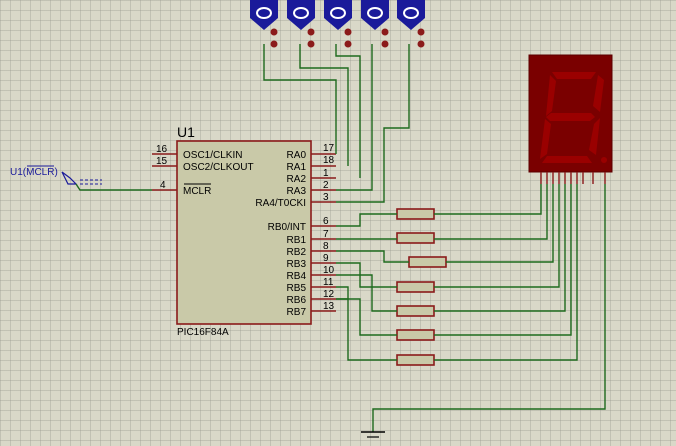  What do you see at coordinates (197, 191) in the screenshot?
I see `pin-label-mclr: MCLR` at bounding box center [197, 191].